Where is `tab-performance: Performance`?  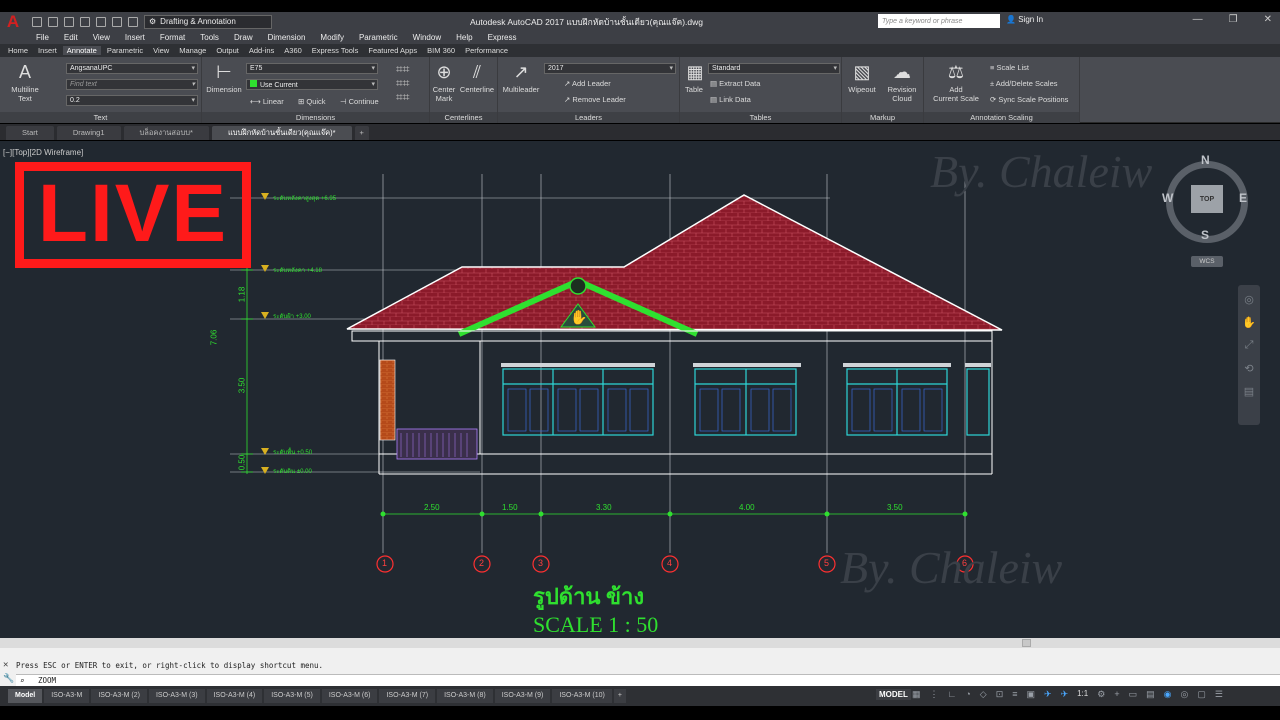
tab-performance: Performance is located at coordinates (486, 50).